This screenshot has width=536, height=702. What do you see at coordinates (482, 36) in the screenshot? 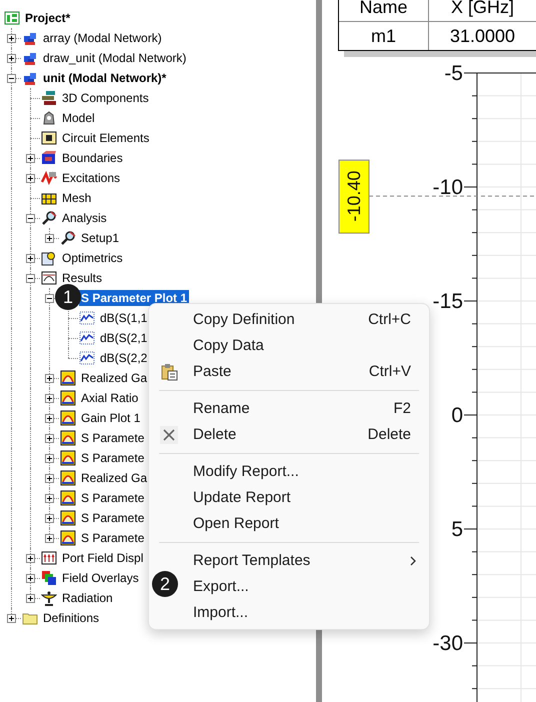
I see `table-cell: 31.0000` at bounding box center [482, 36].